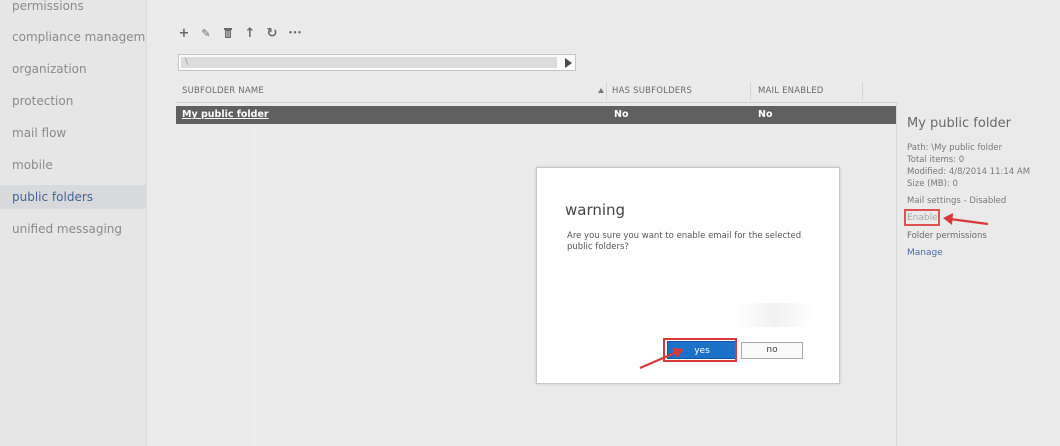  Describe the element at coordinates (775, 315) in the screenshot. I see `dialog-blur-area` at that location.